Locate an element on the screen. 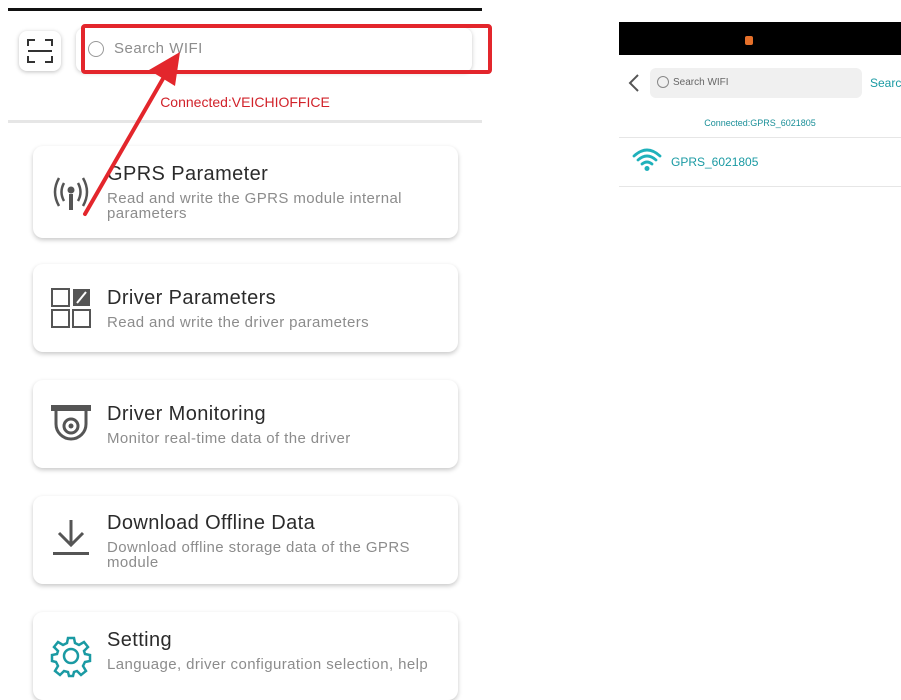 The width and height of the screenshot is (901, 700). back-chevron-icon is located at coordinates (634, 83).